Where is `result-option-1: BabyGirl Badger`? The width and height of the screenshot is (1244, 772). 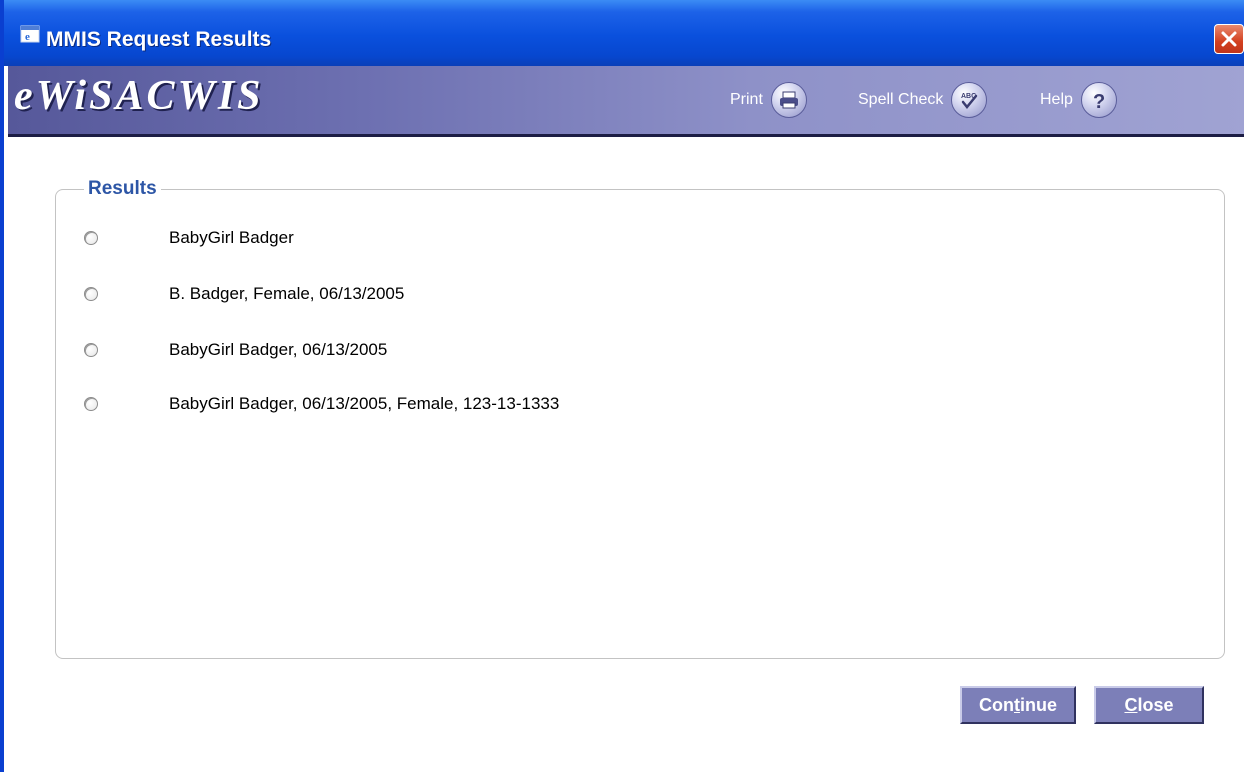
result-option-1: BabyGirl Badger is located at coordinates (189, 238).